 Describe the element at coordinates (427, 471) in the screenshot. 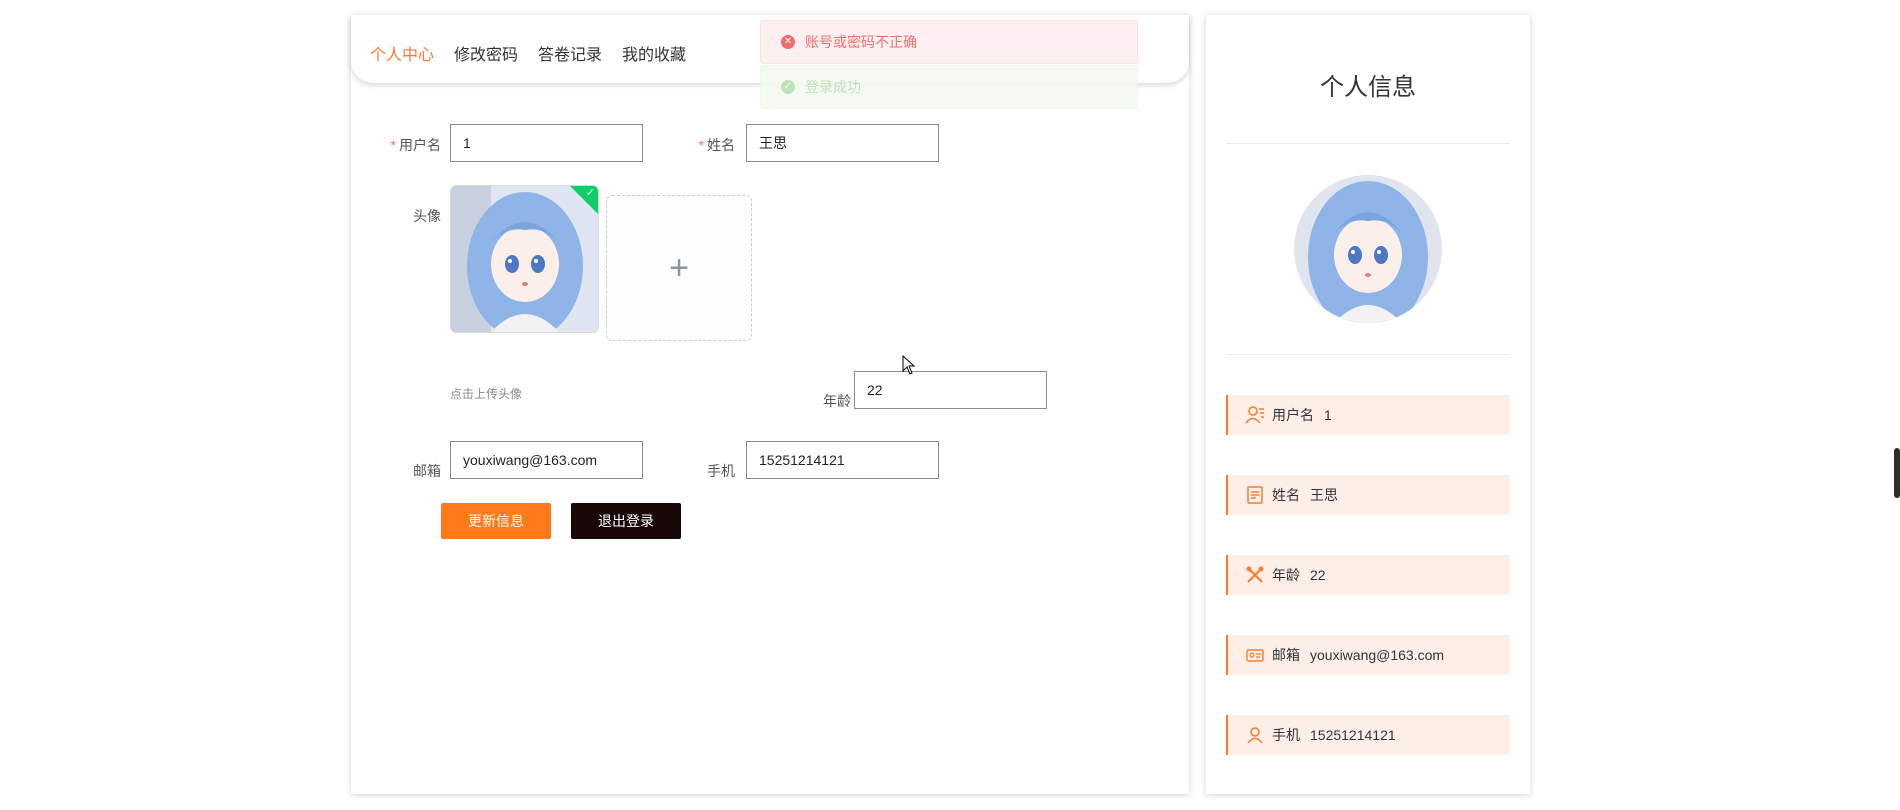

I see `email-label: 邮箱` at that location.